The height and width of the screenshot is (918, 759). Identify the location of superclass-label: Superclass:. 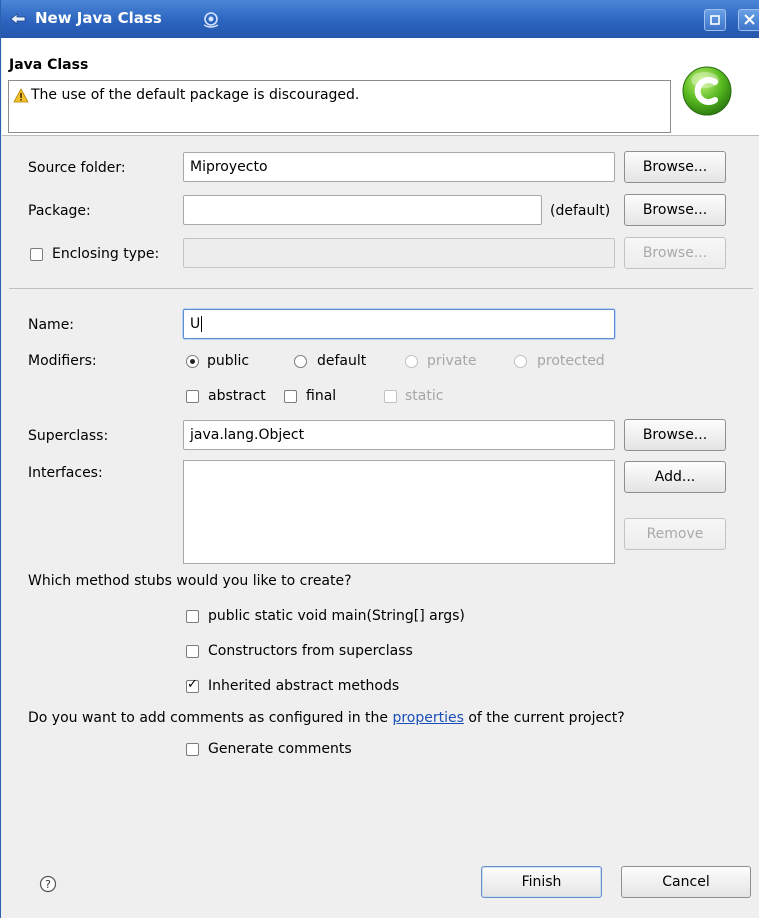
(68, 436).